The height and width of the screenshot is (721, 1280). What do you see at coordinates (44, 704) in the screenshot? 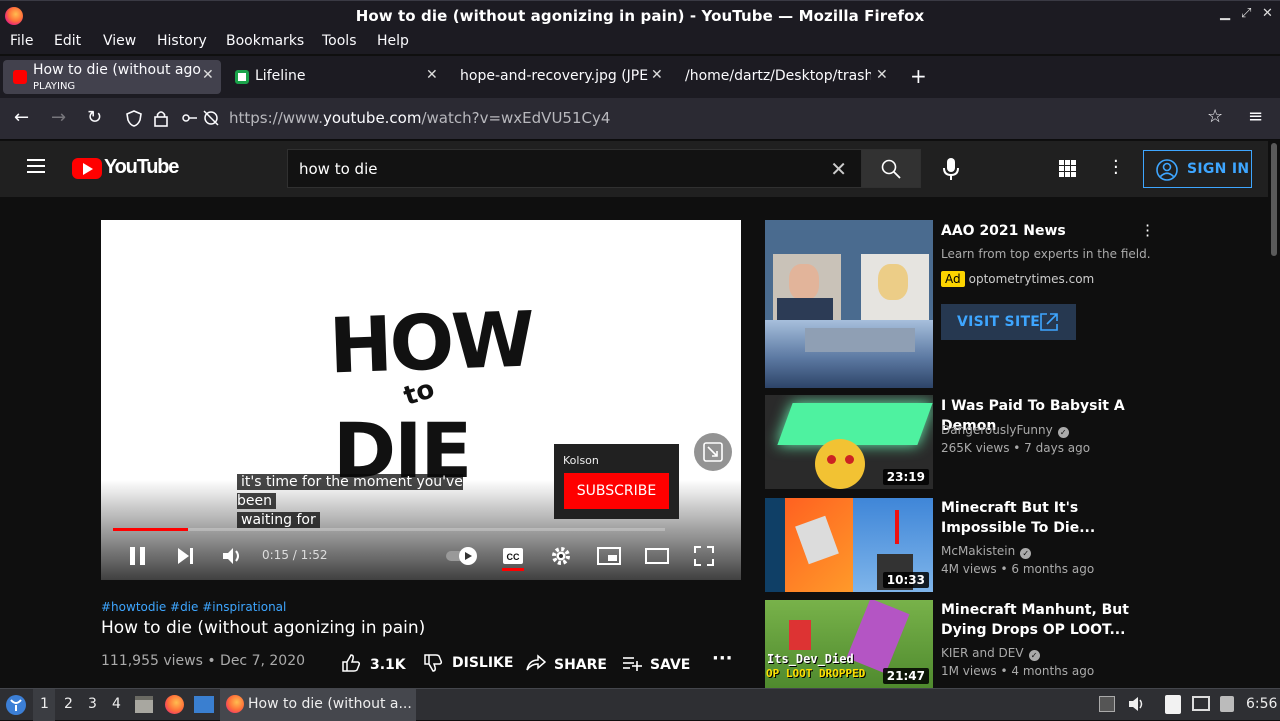
I see `workspace-1: 1` at bounding box center [44, 704].